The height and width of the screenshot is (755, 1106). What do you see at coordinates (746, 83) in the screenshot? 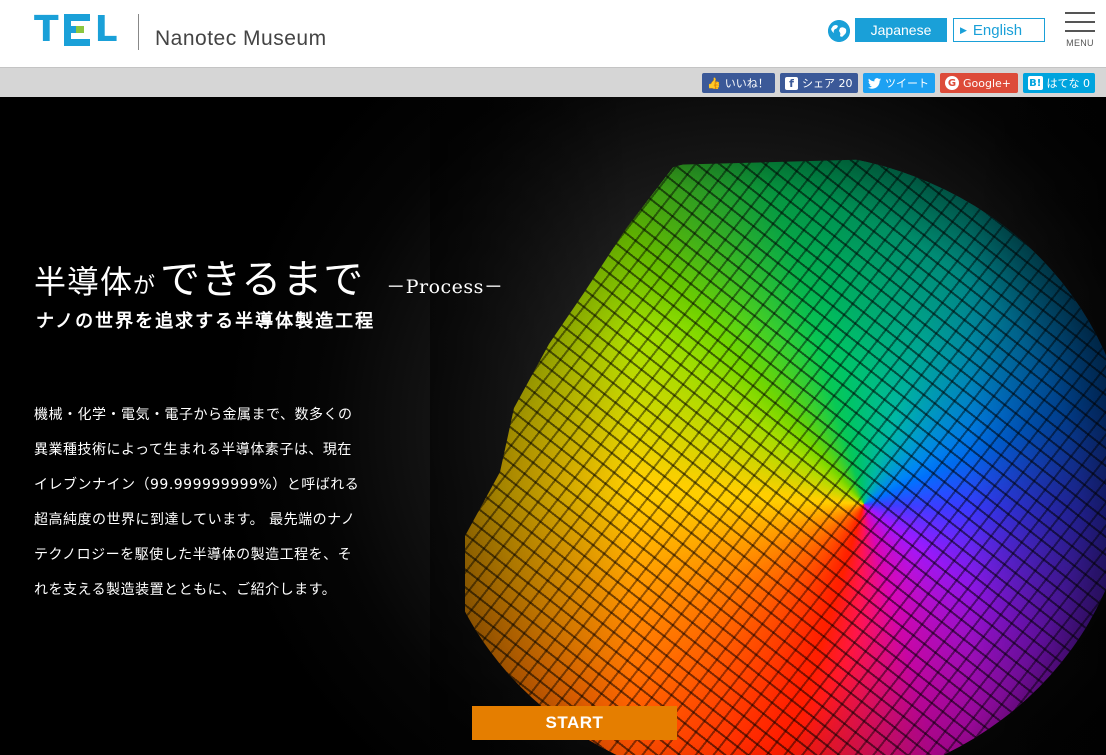
I see `like-label: いいね！` at bounding box center [746, 83].